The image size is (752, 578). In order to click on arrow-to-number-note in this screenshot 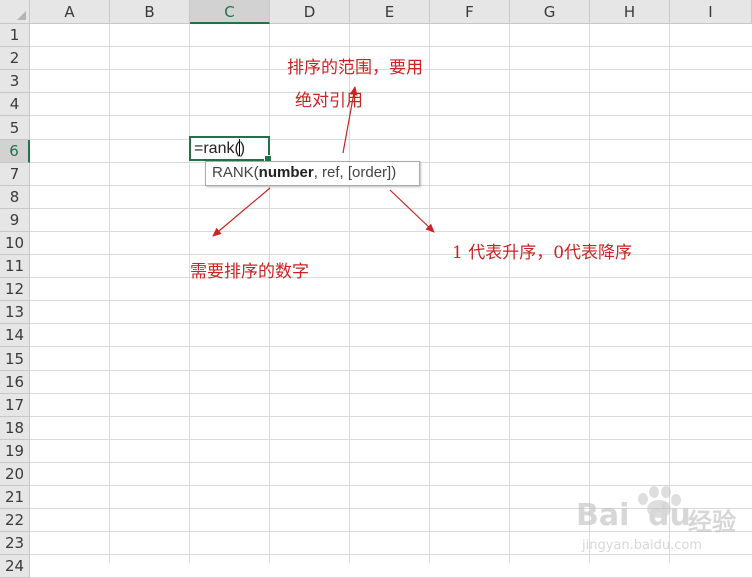, I will do `click(241, 212)`.